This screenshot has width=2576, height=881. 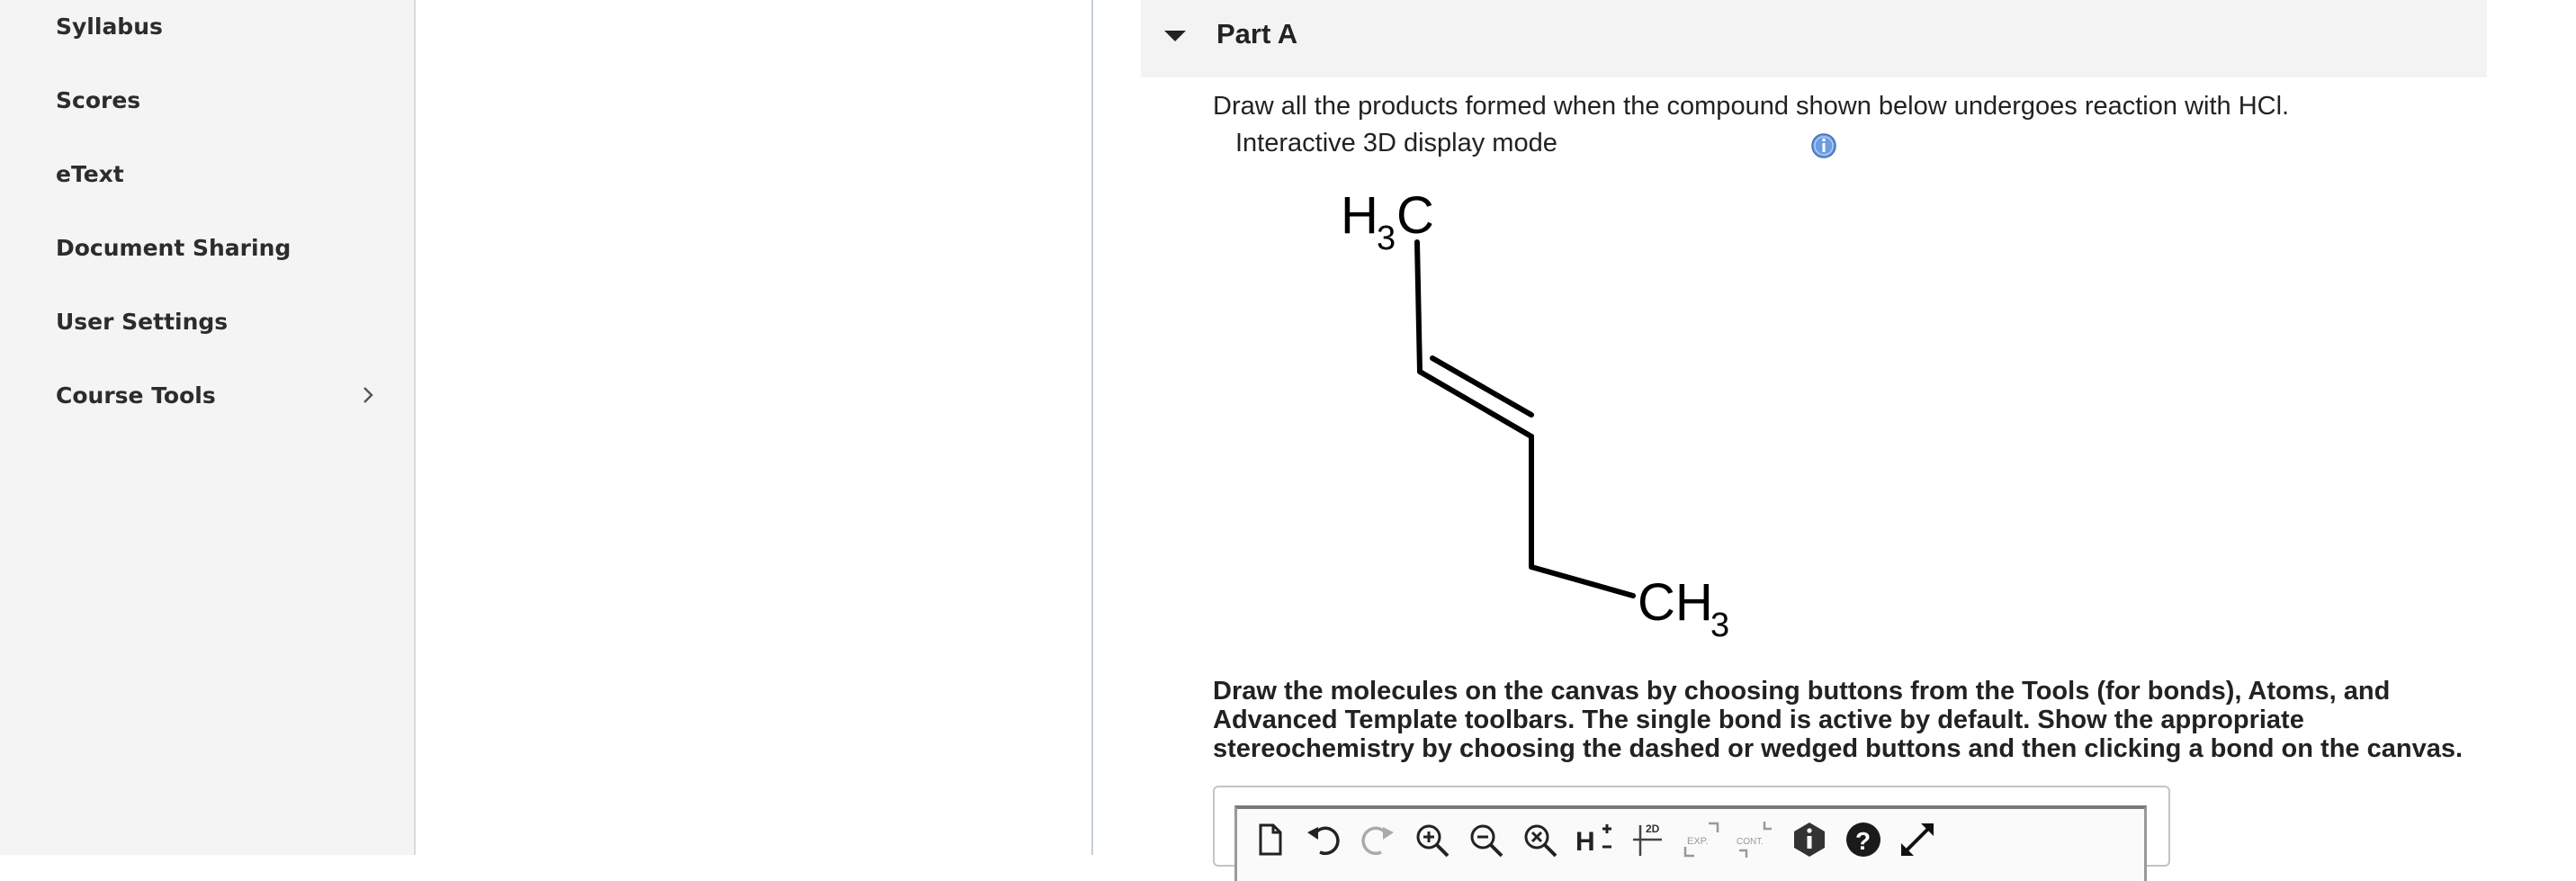 I want to click on sidebar-item-user-settings: User Settings, so click(x=227, y=322).